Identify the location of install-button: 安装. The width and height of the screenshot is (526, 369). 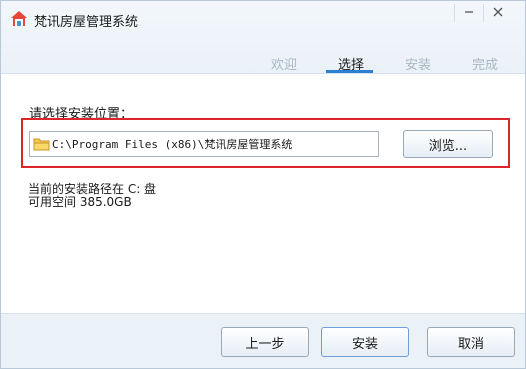
(365, 342).